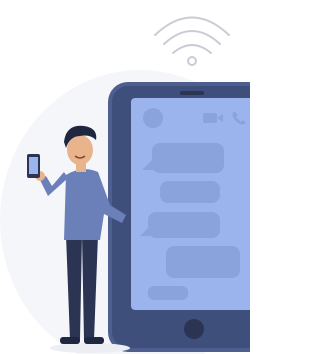  What do you see at coordinates (192, 41) in the screenshot?
I see `wifi-icon` at bounding box center [192, 41].